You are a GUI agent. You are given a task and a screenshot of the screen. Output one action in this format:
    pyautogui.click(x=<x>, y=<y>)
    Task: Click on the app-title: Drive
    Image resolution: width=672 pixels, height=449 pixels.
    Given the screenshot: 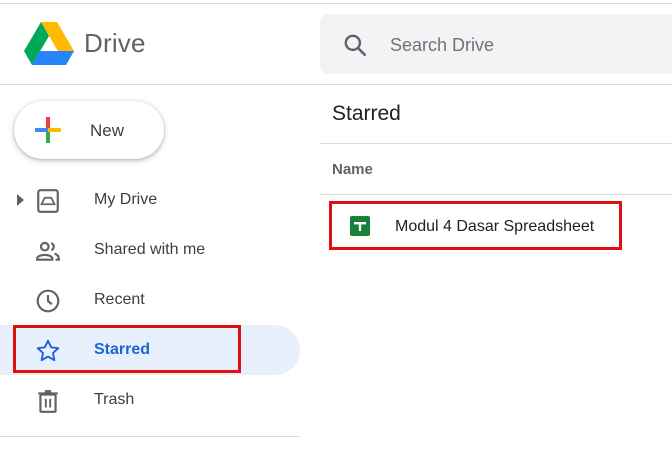 What is the action you would take?
    pyautogui.click(x=115, y=43)
    